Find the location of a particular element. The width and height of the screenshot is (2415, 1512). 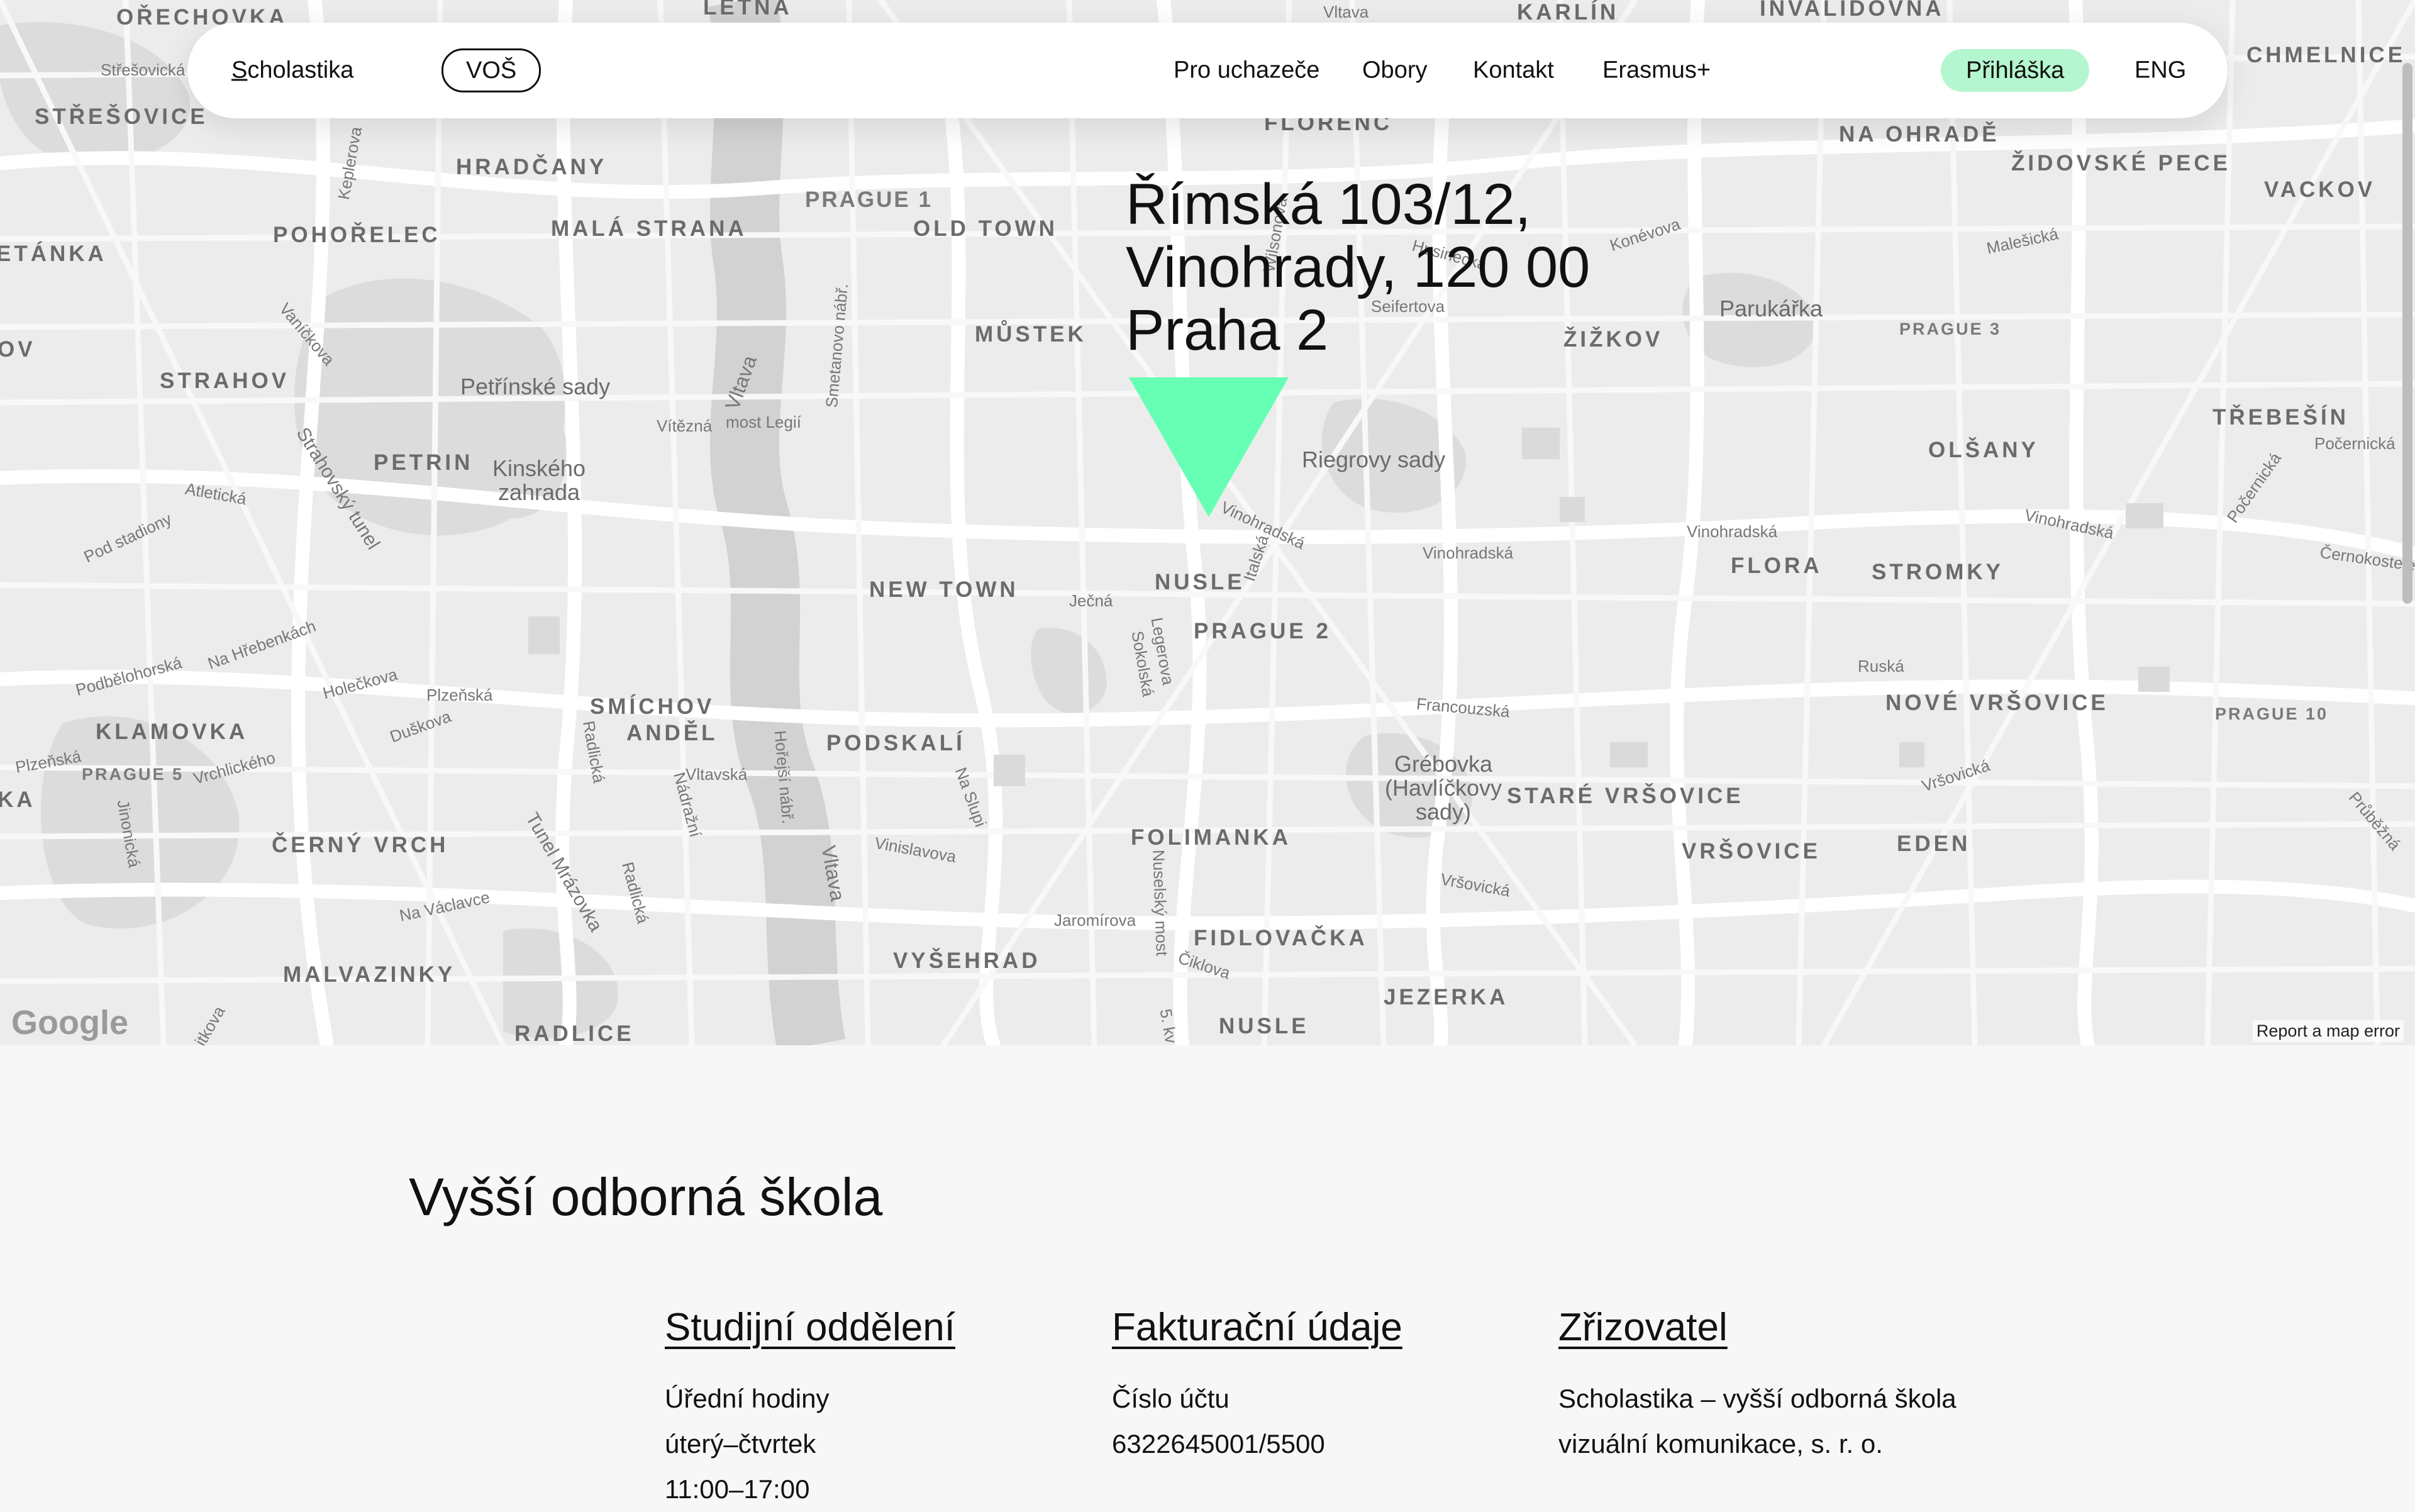

map-street-label: Ječná is located at coordinates (1091, 600).